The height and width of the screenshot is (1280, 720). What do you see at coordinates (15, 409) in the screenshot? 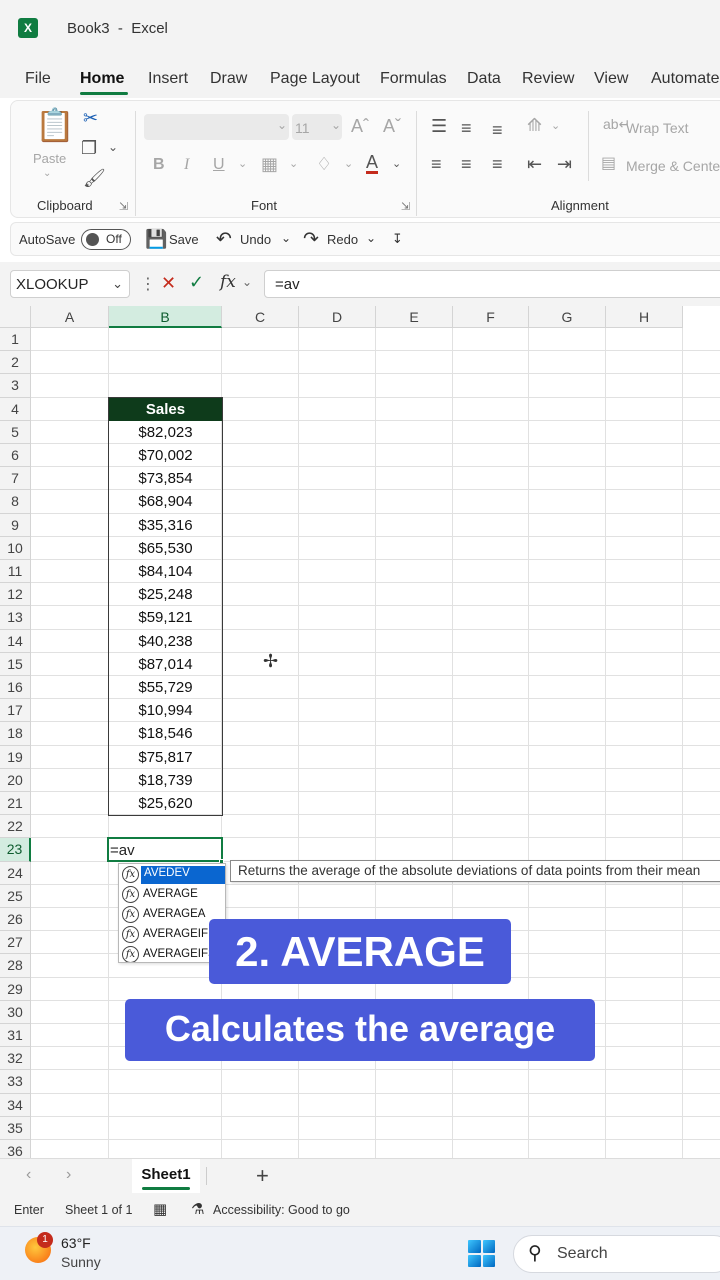
I see `row-header-4: 4` at bounding box center [15, 409].